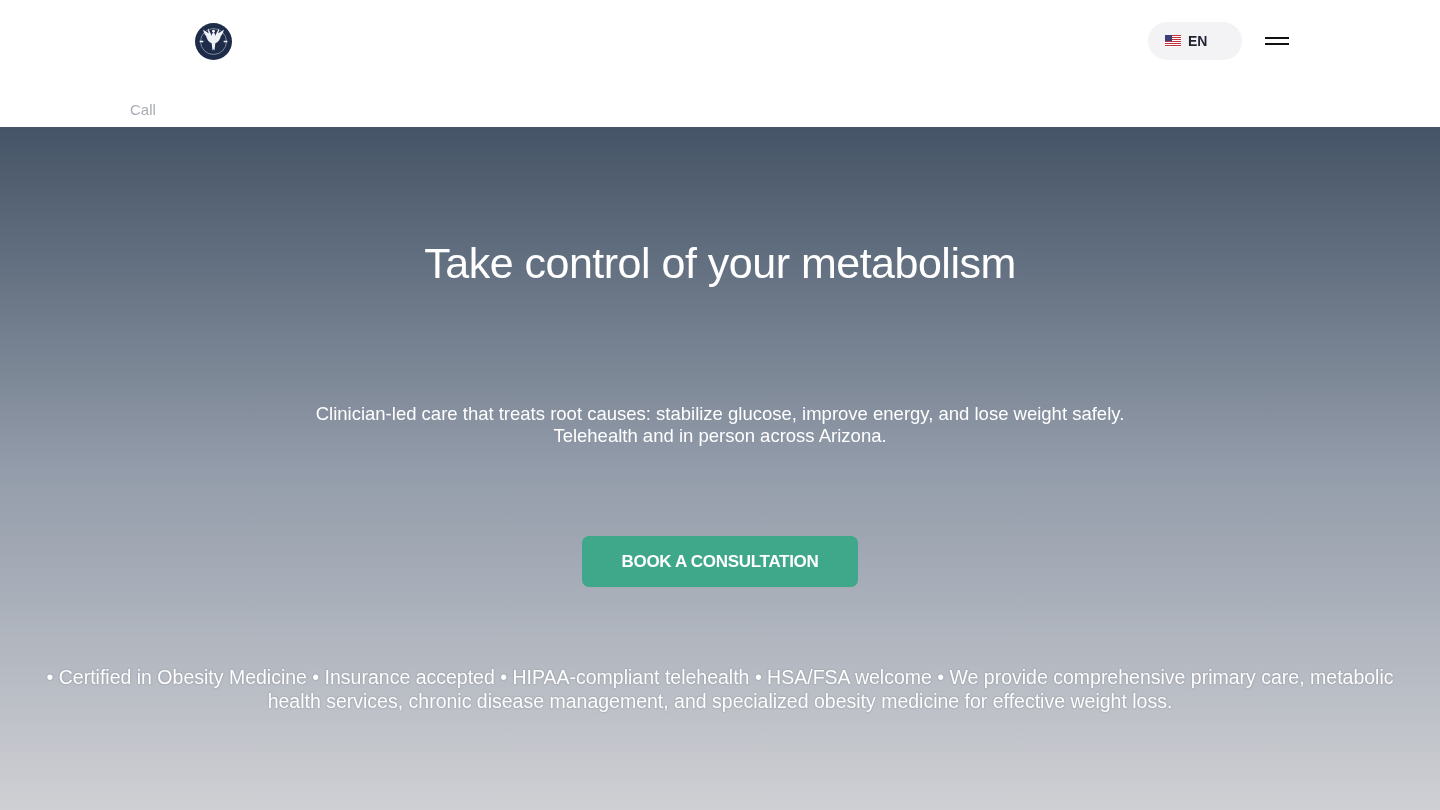  What do you see at coordinates (143, 109) in the screenshot?
I see `call-link: Call` at bounding box center [143, 109].